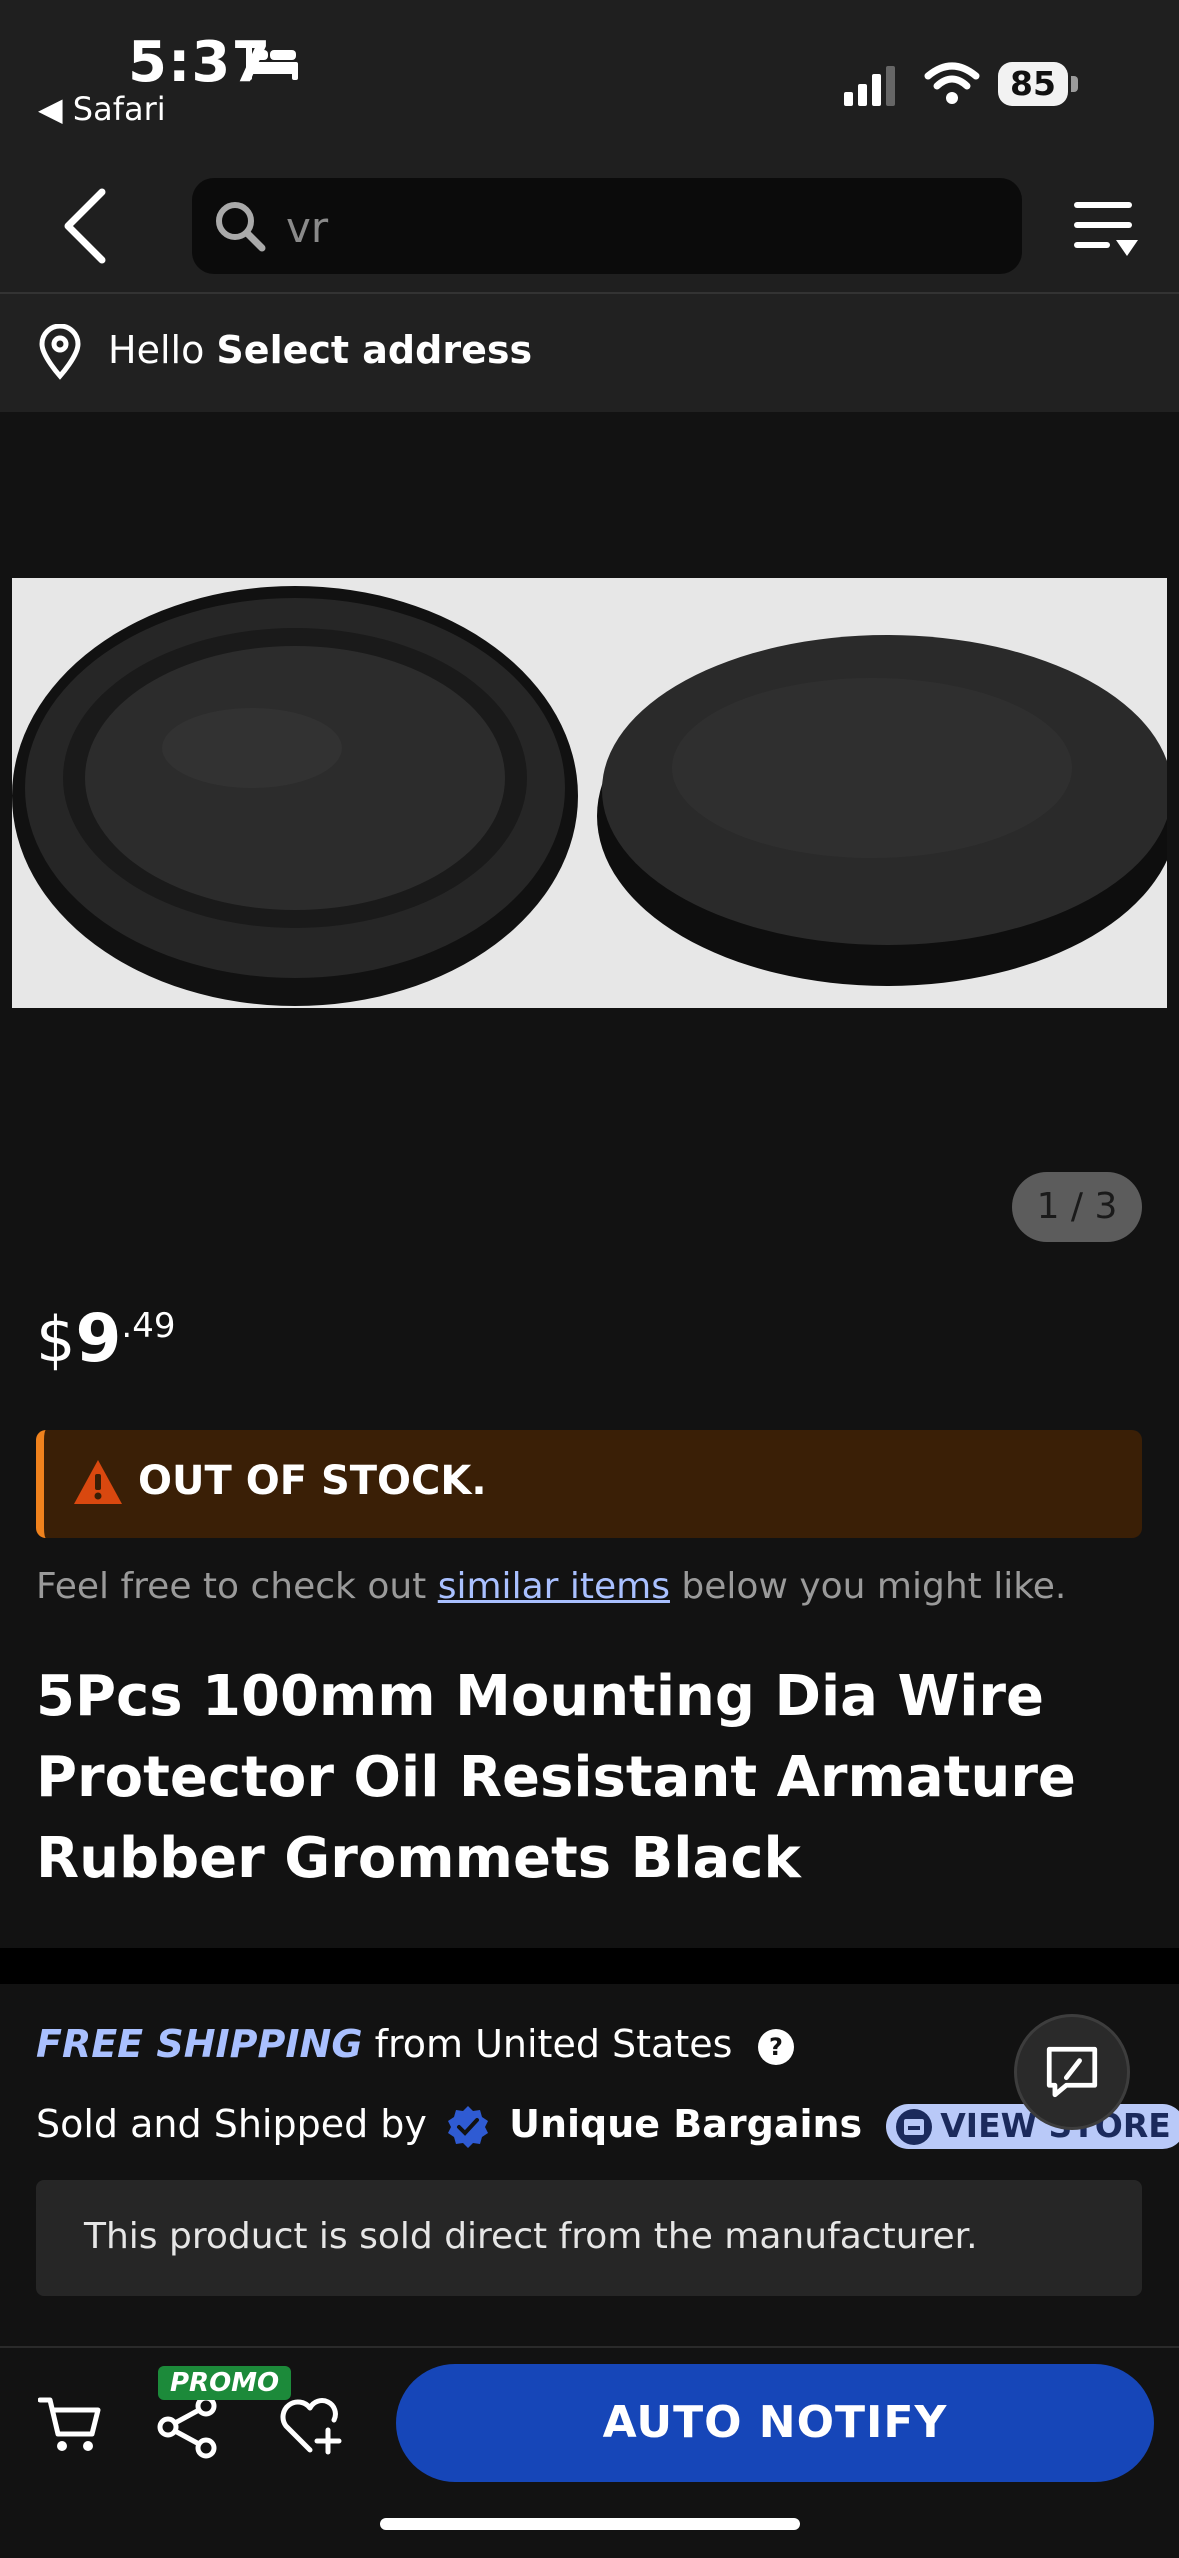 This screenshot has width=1179, height=2558. What do you see at coordinates (56, 1339) in the screenshot?
I see `price-currency: $` at bounding box center [56, 1339].